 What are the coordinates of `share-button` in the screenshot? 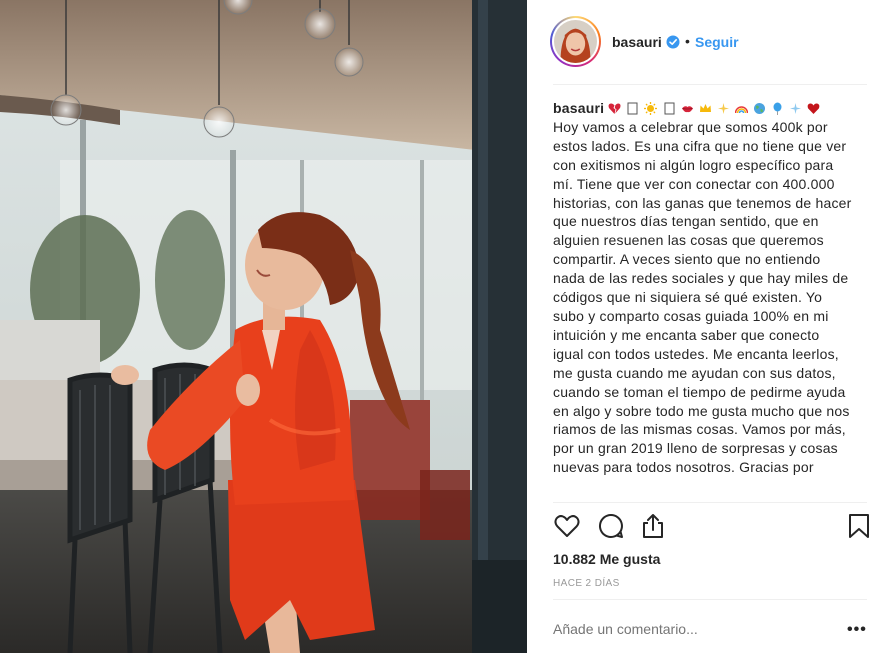 It's located at (654, 527).